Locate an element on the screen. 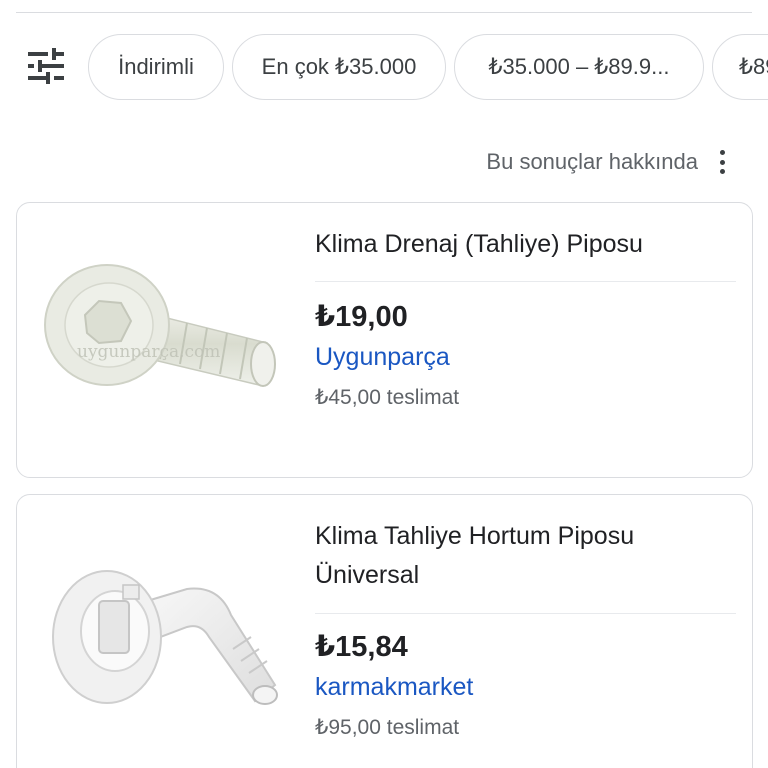  about-results-label: Bu sonuçlar hakkında is located at coordinates (592, 161).